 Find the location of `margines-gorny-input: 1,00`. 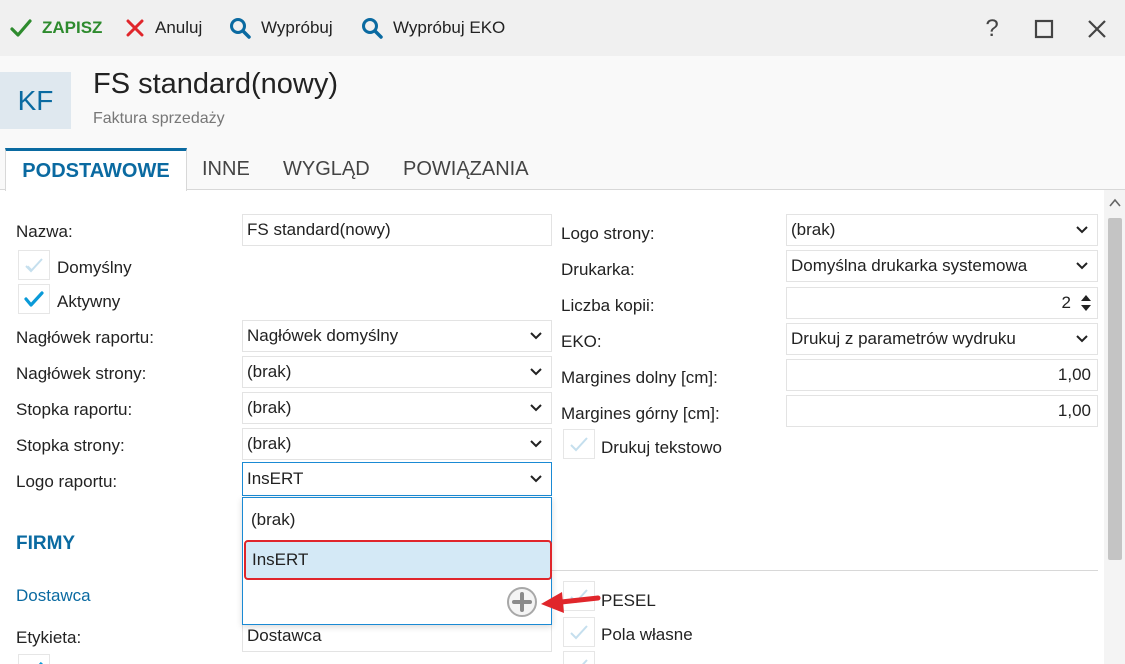

margines-gorny-input: 1,00 is located at coordinates (942, 411).